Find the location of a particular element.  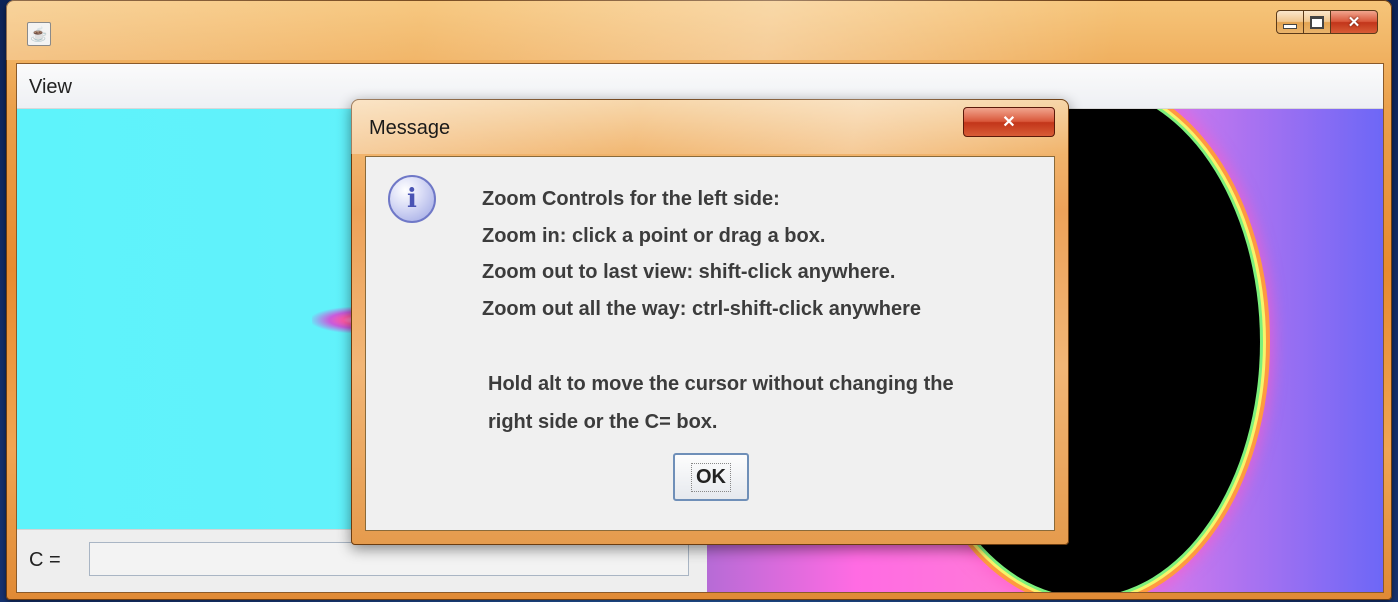

close-button: ✕ is located at coordinates (1354, 22).